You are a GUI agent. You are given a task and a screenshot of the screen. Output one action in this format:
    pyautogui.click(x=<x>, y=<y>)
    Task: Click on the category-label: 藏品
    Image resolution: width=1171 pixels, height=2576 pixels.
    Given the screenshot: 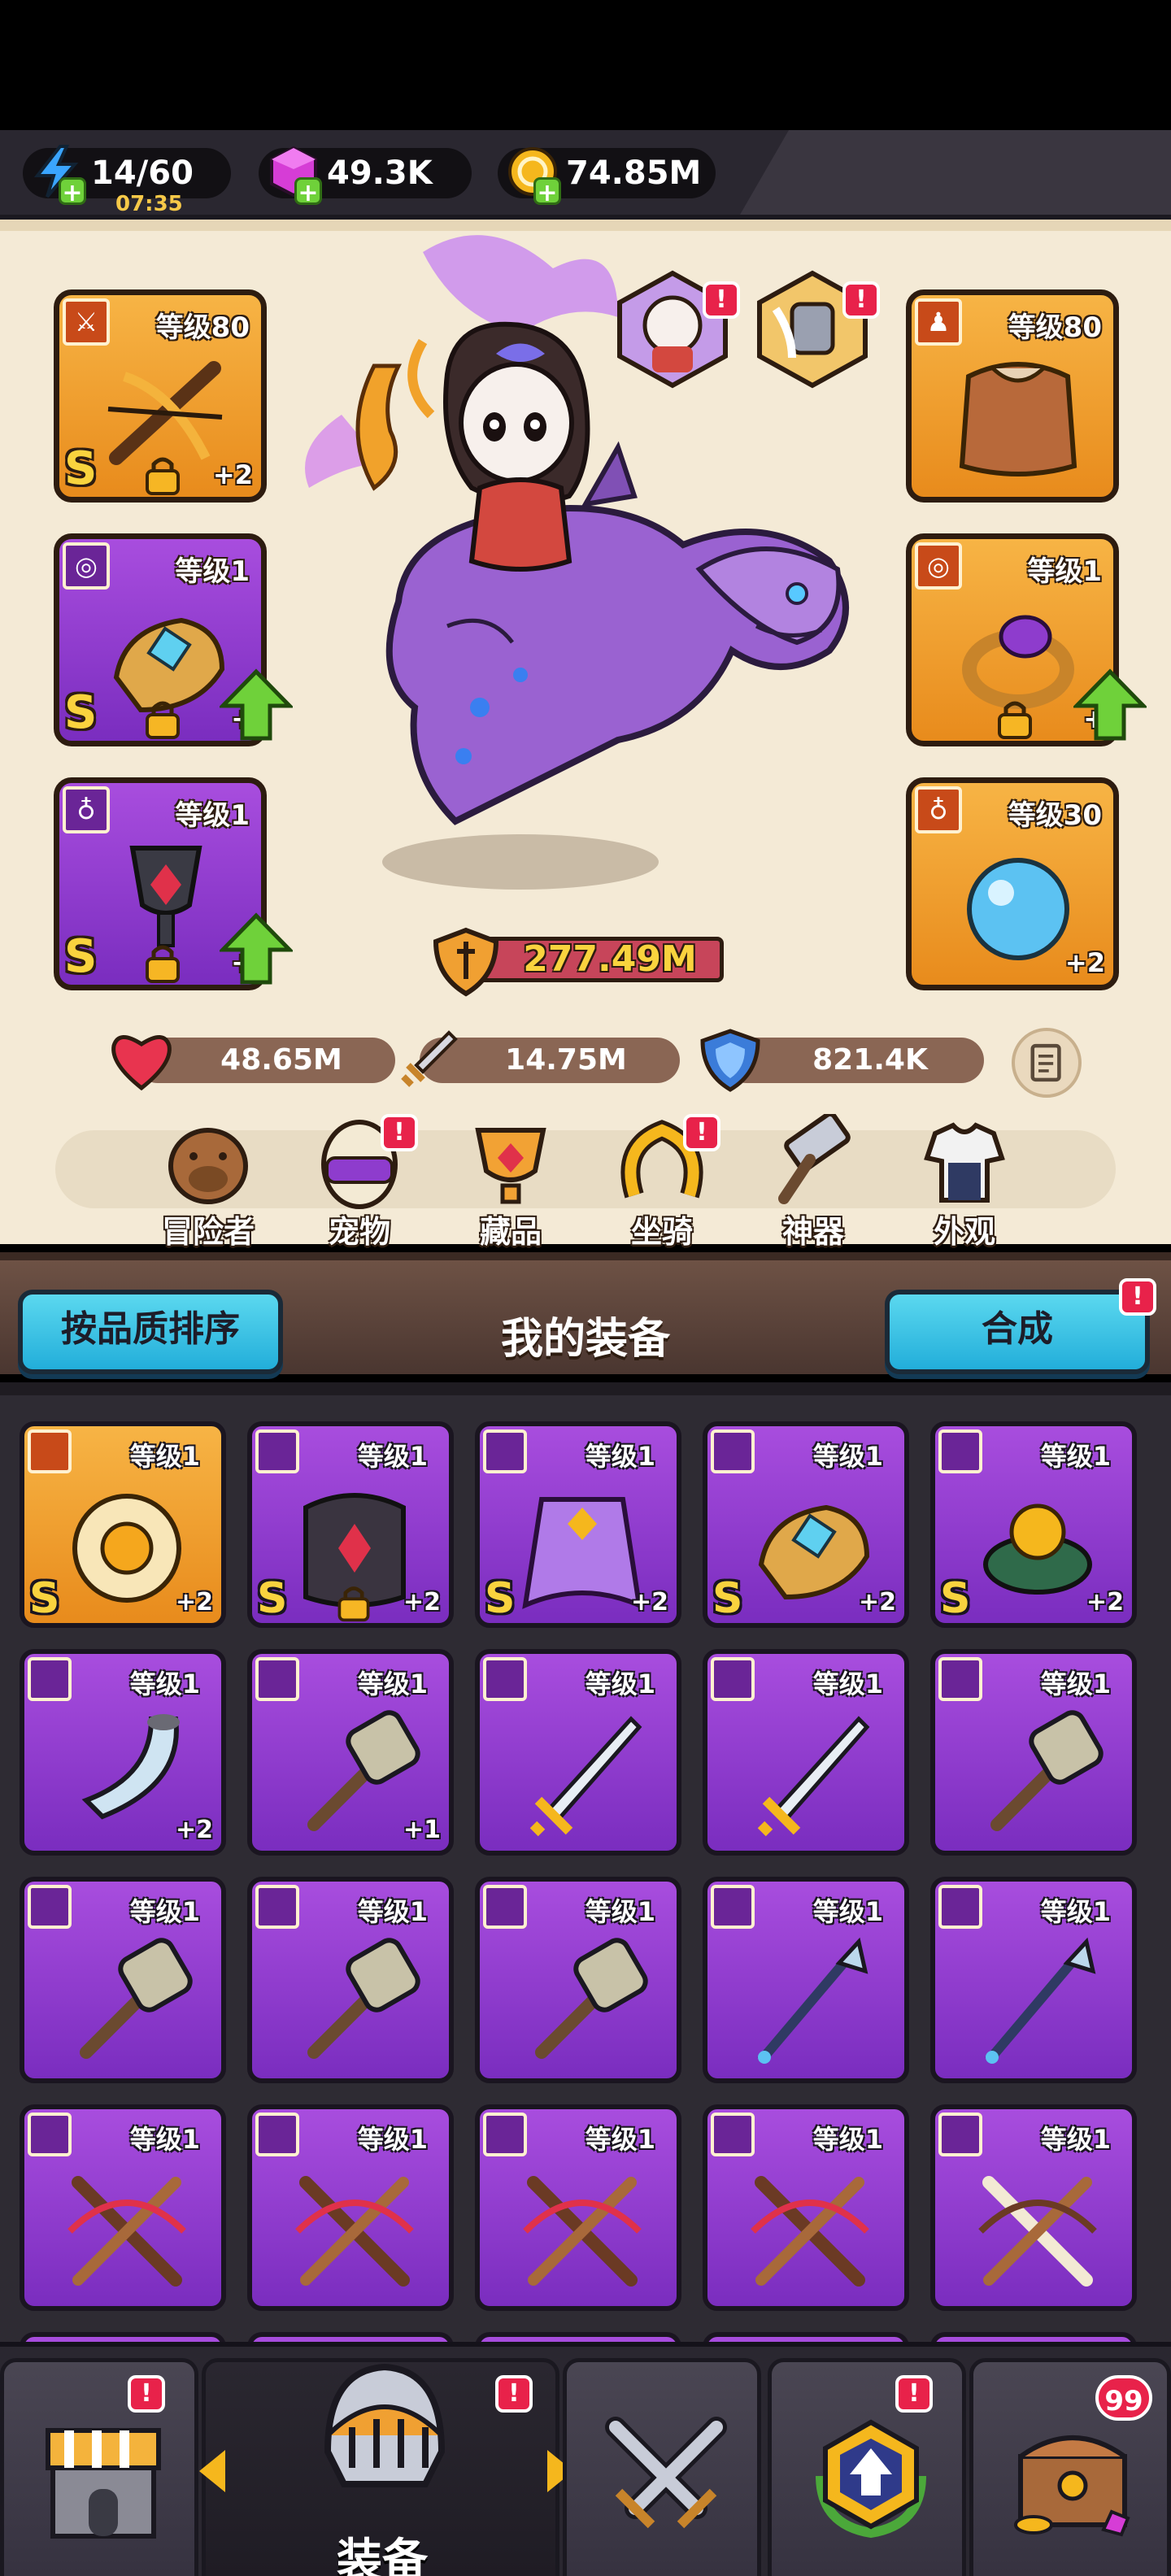 What is the action you would take?
    pyautogui.click(x=510, y=1232)
    